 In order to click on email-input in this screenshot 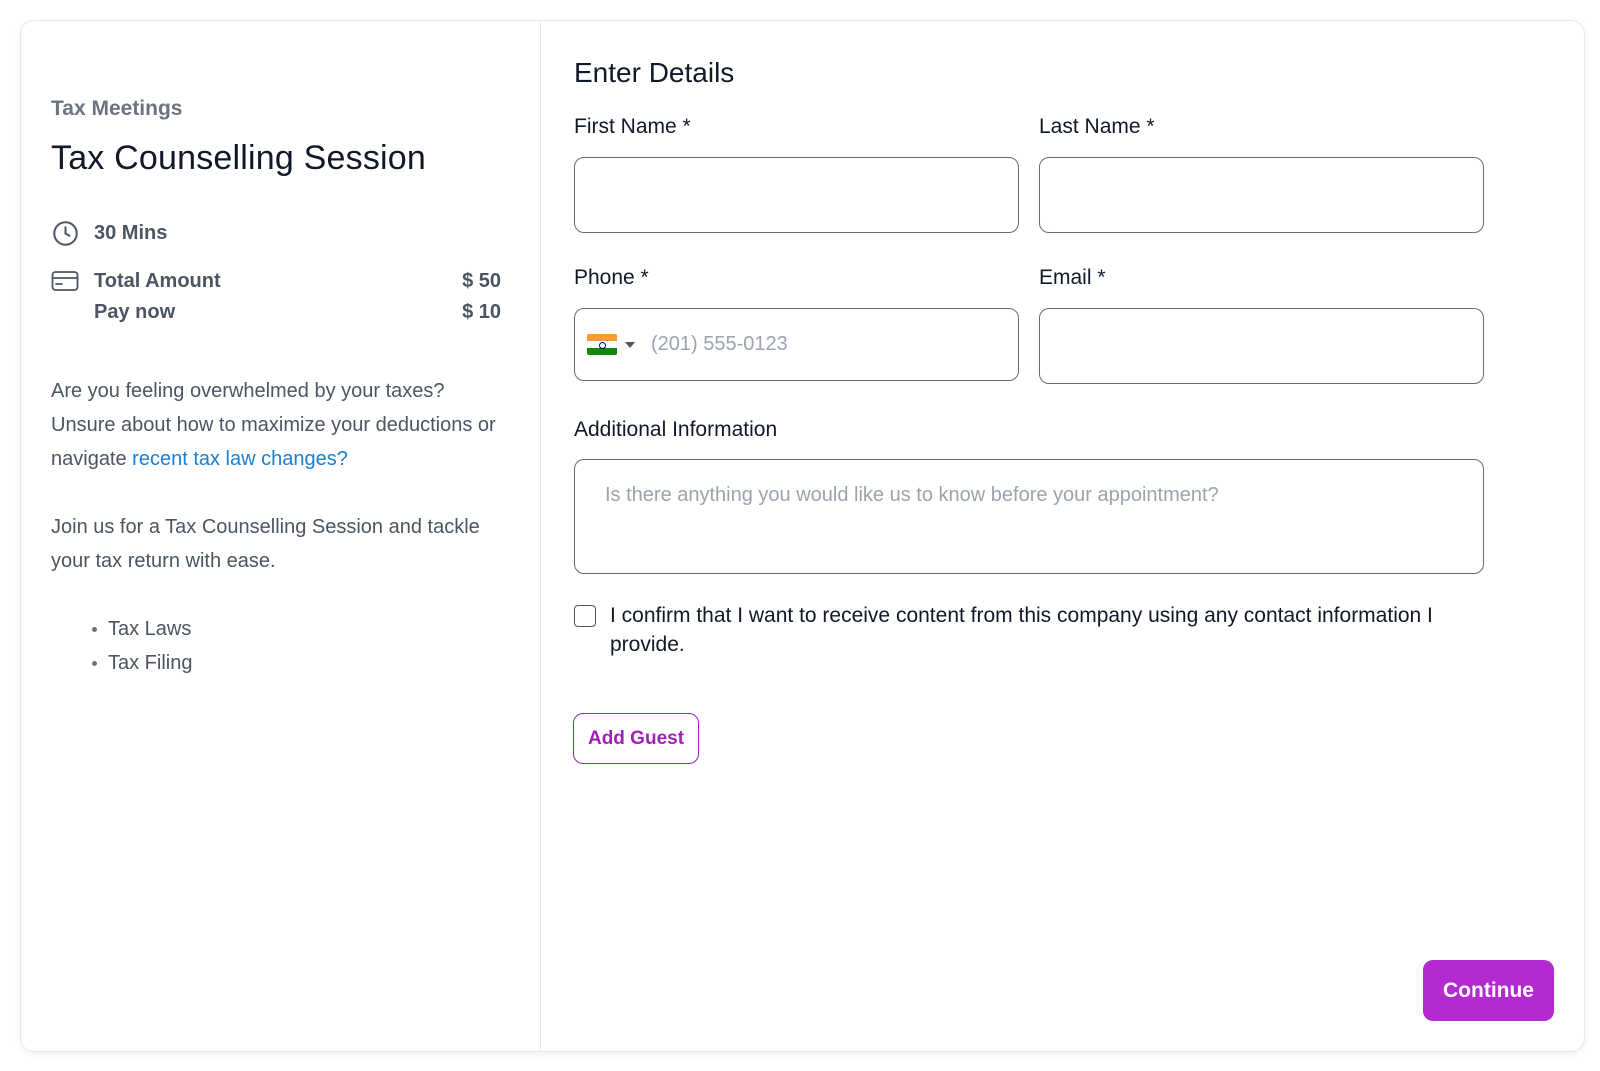, I will do `click(1261, 346)`.